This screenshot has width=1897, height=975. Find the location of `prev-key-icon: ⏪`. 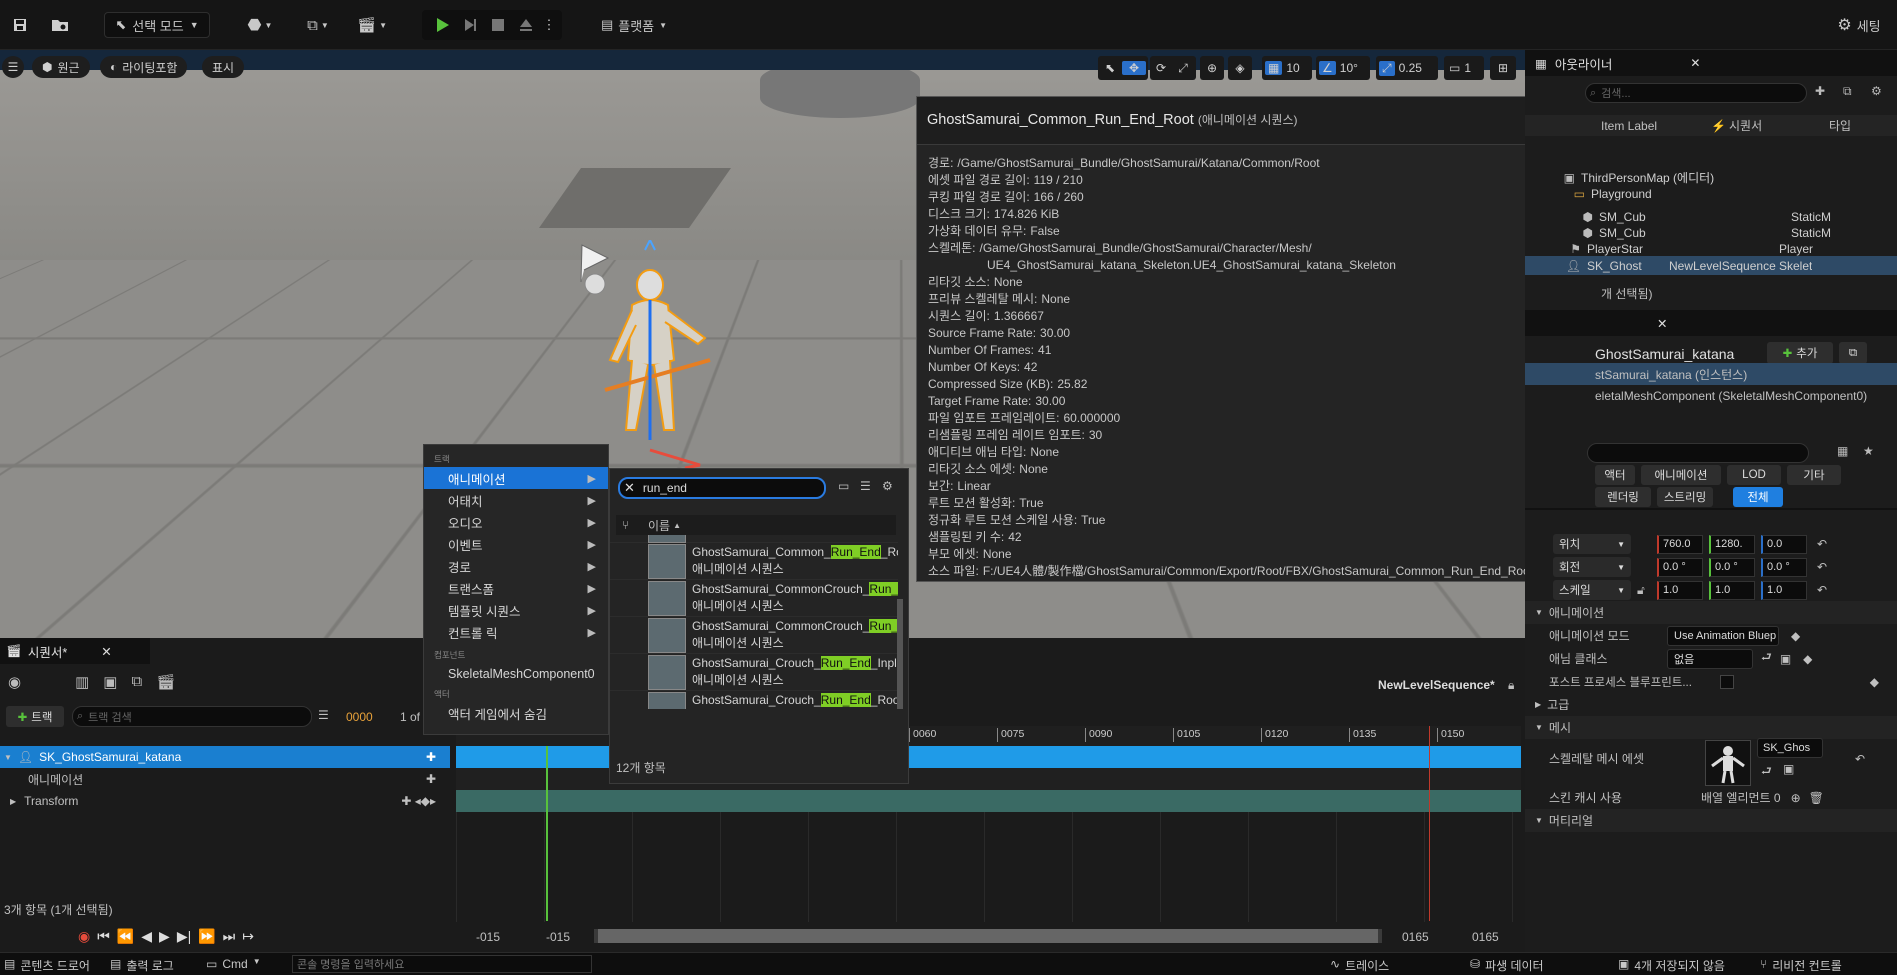

prev-key-icon: ⏪ is located at coordinates (125, 936).